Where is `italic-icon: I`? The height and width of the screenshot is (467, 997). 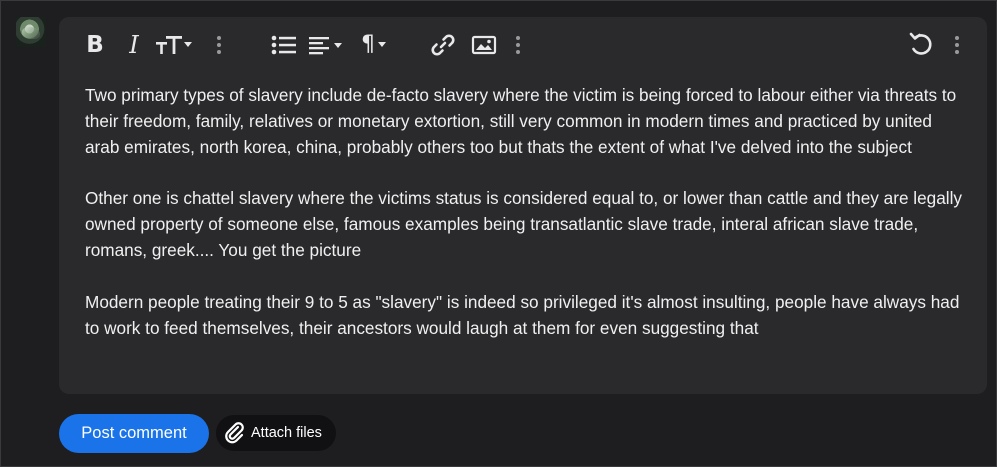 italic-icon: I is located at coordinates (134, 45).